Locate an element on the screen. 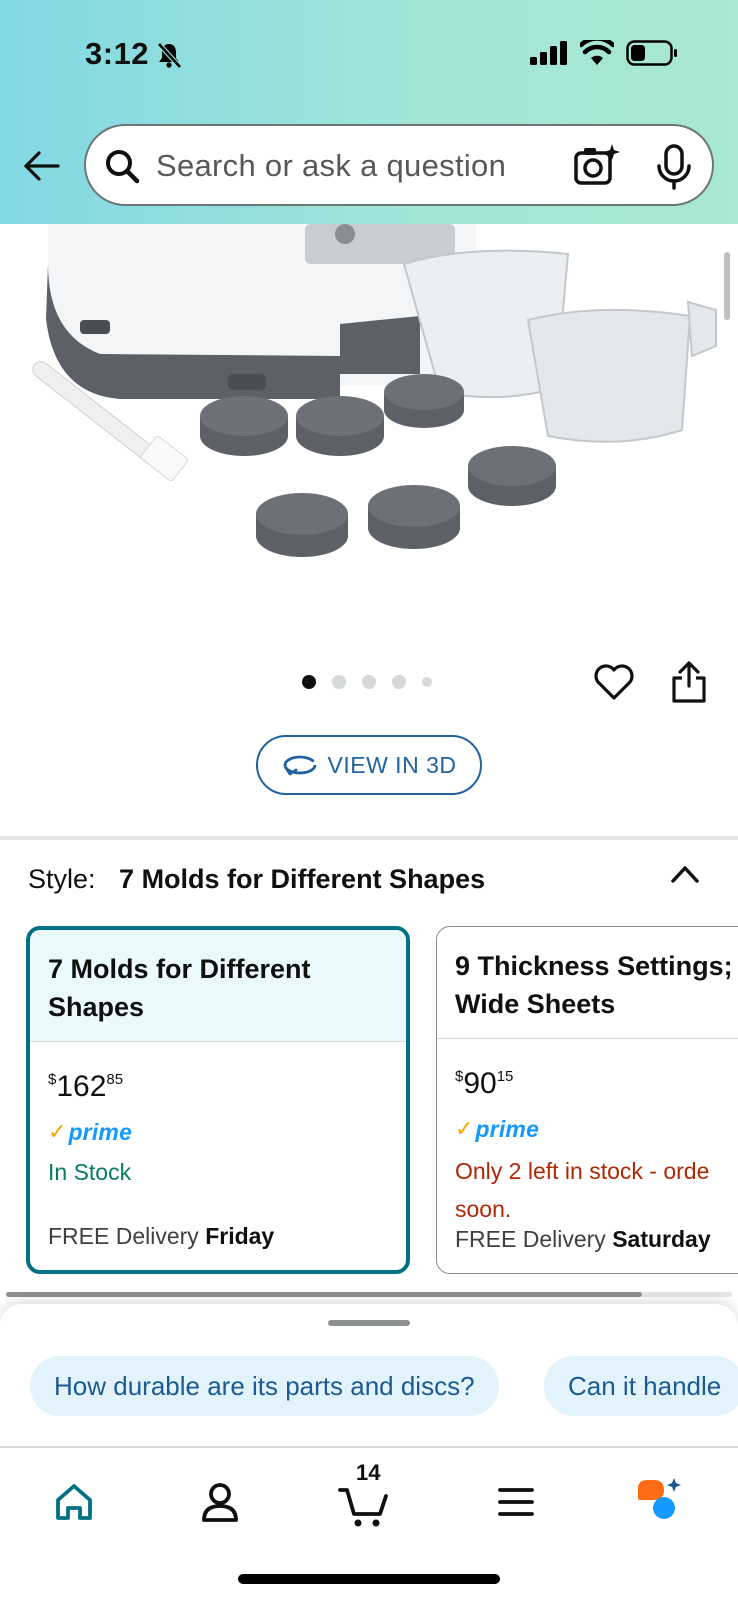  style-selector-header: Style: 7 Molds for Different Shapes is located at coordinates (256, 879).